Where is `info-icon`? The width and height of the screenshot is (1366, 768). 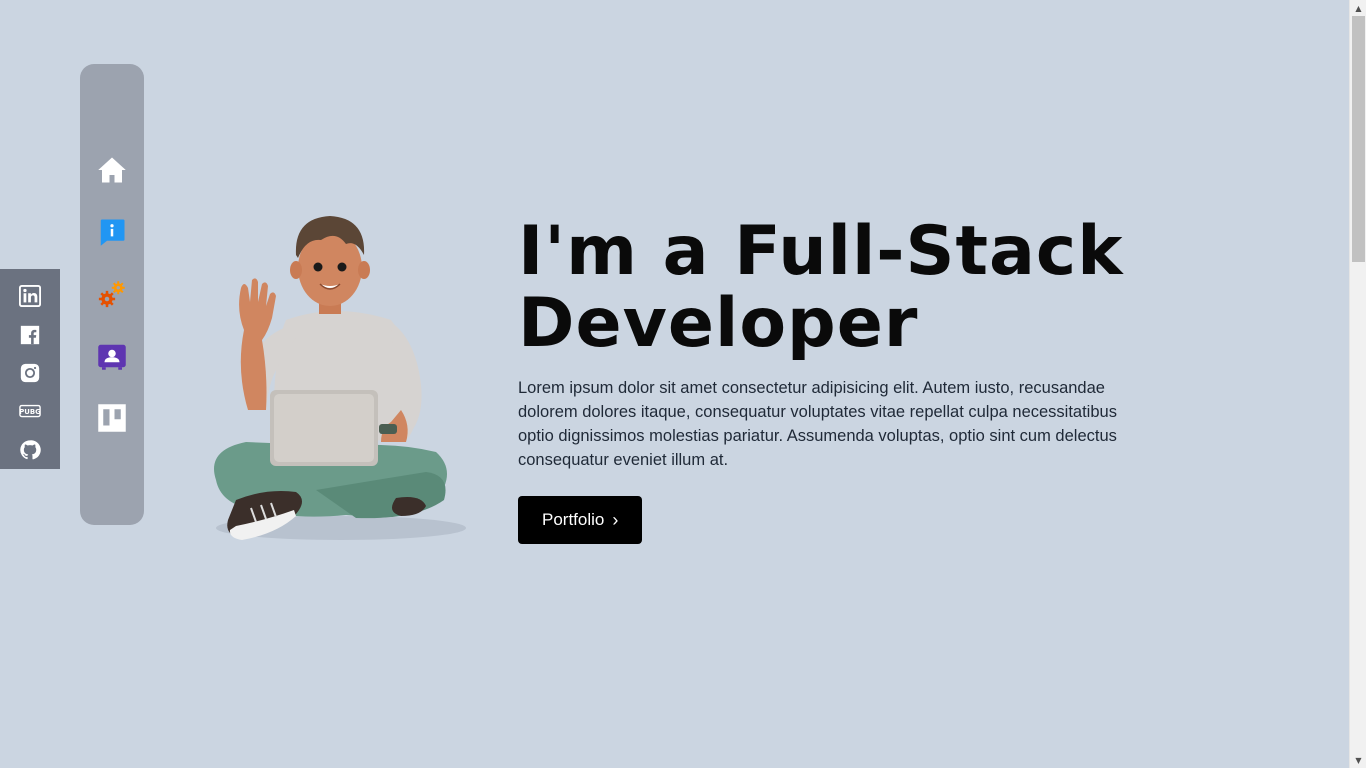 info-icon is located at coordinates (112, 232).